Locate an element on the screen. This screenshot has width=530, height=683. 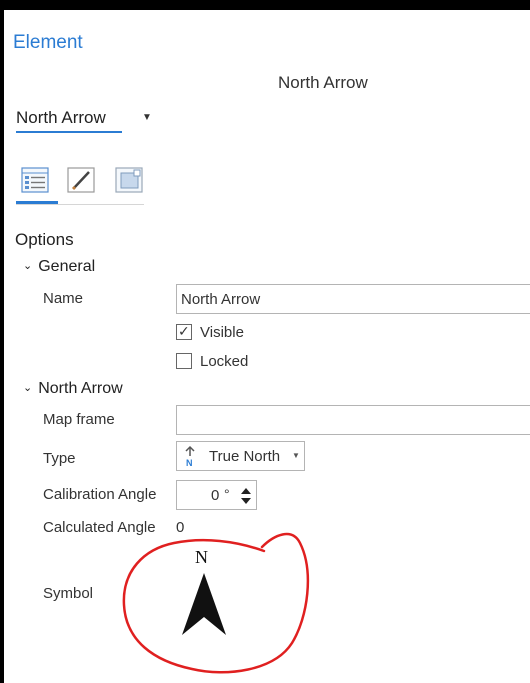
type-label: Type is located at coordinates (59, 458).